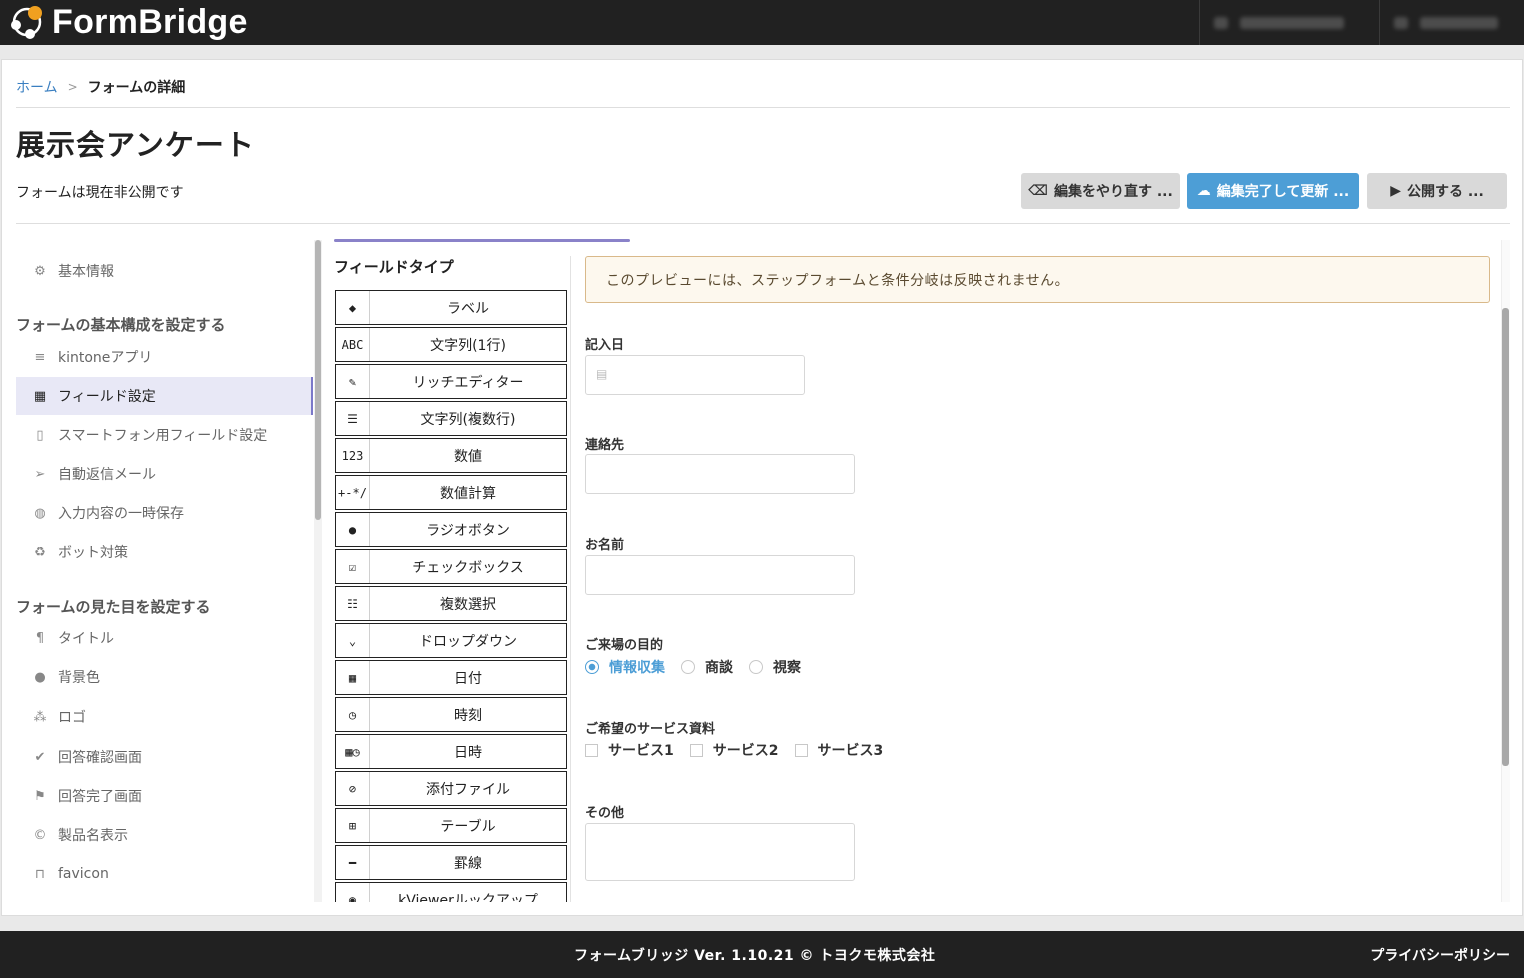 The height and width of the screenshot is (978, 1524). What do you see at coordinates (745, 751) in the screenshot?
I see `checkbox-label: サービス2` at bounding box center [745, 751].